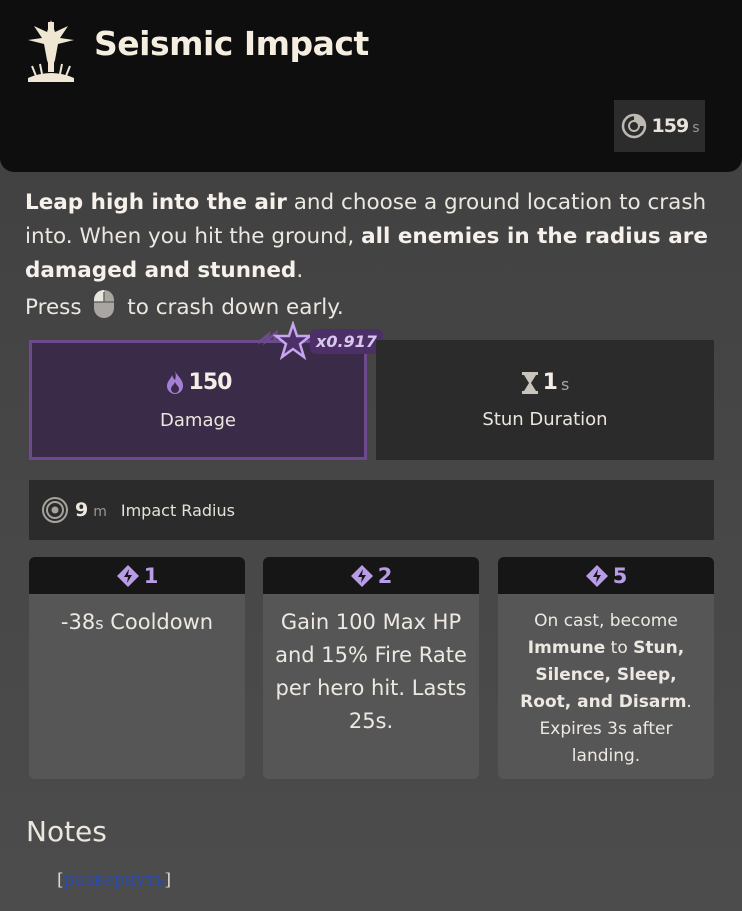 The image size is (742, 911). Describe the element at coordinates (529, 382) in the screenshot. I see `hourglass-icon` at that location.